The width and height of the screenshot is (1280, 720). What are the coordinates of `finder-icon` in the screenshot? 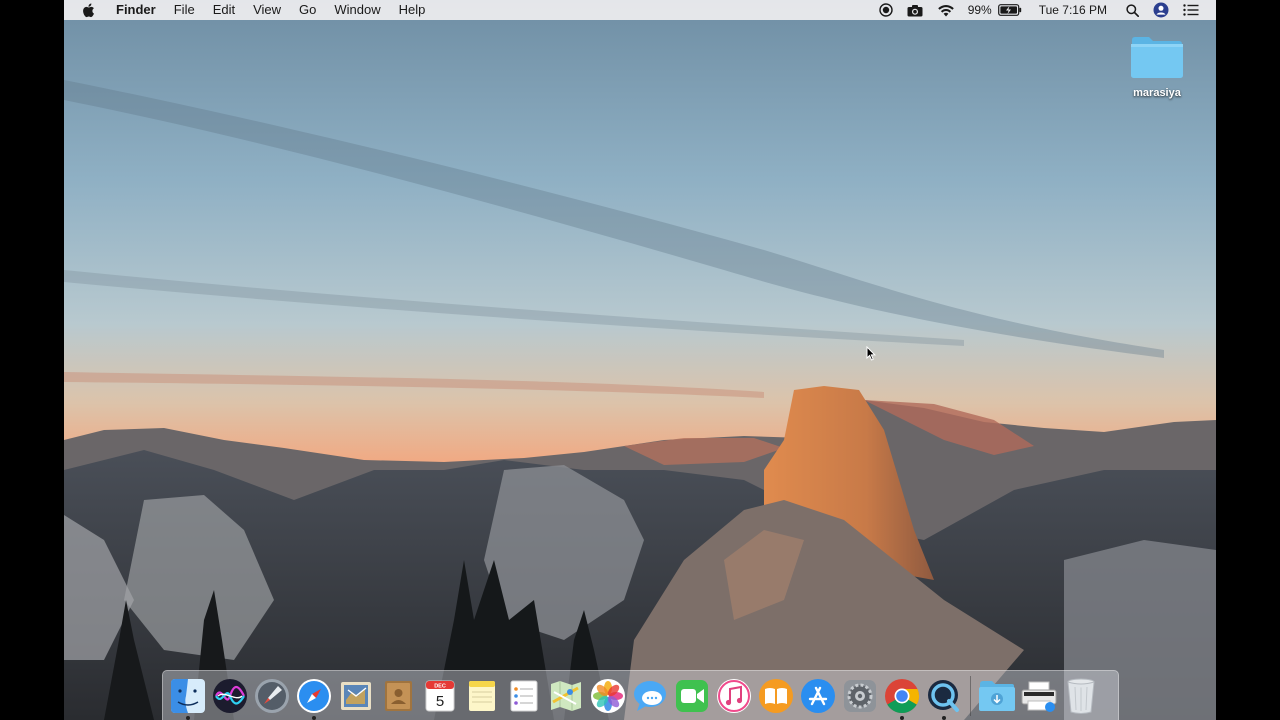 It's located at (188, 695).